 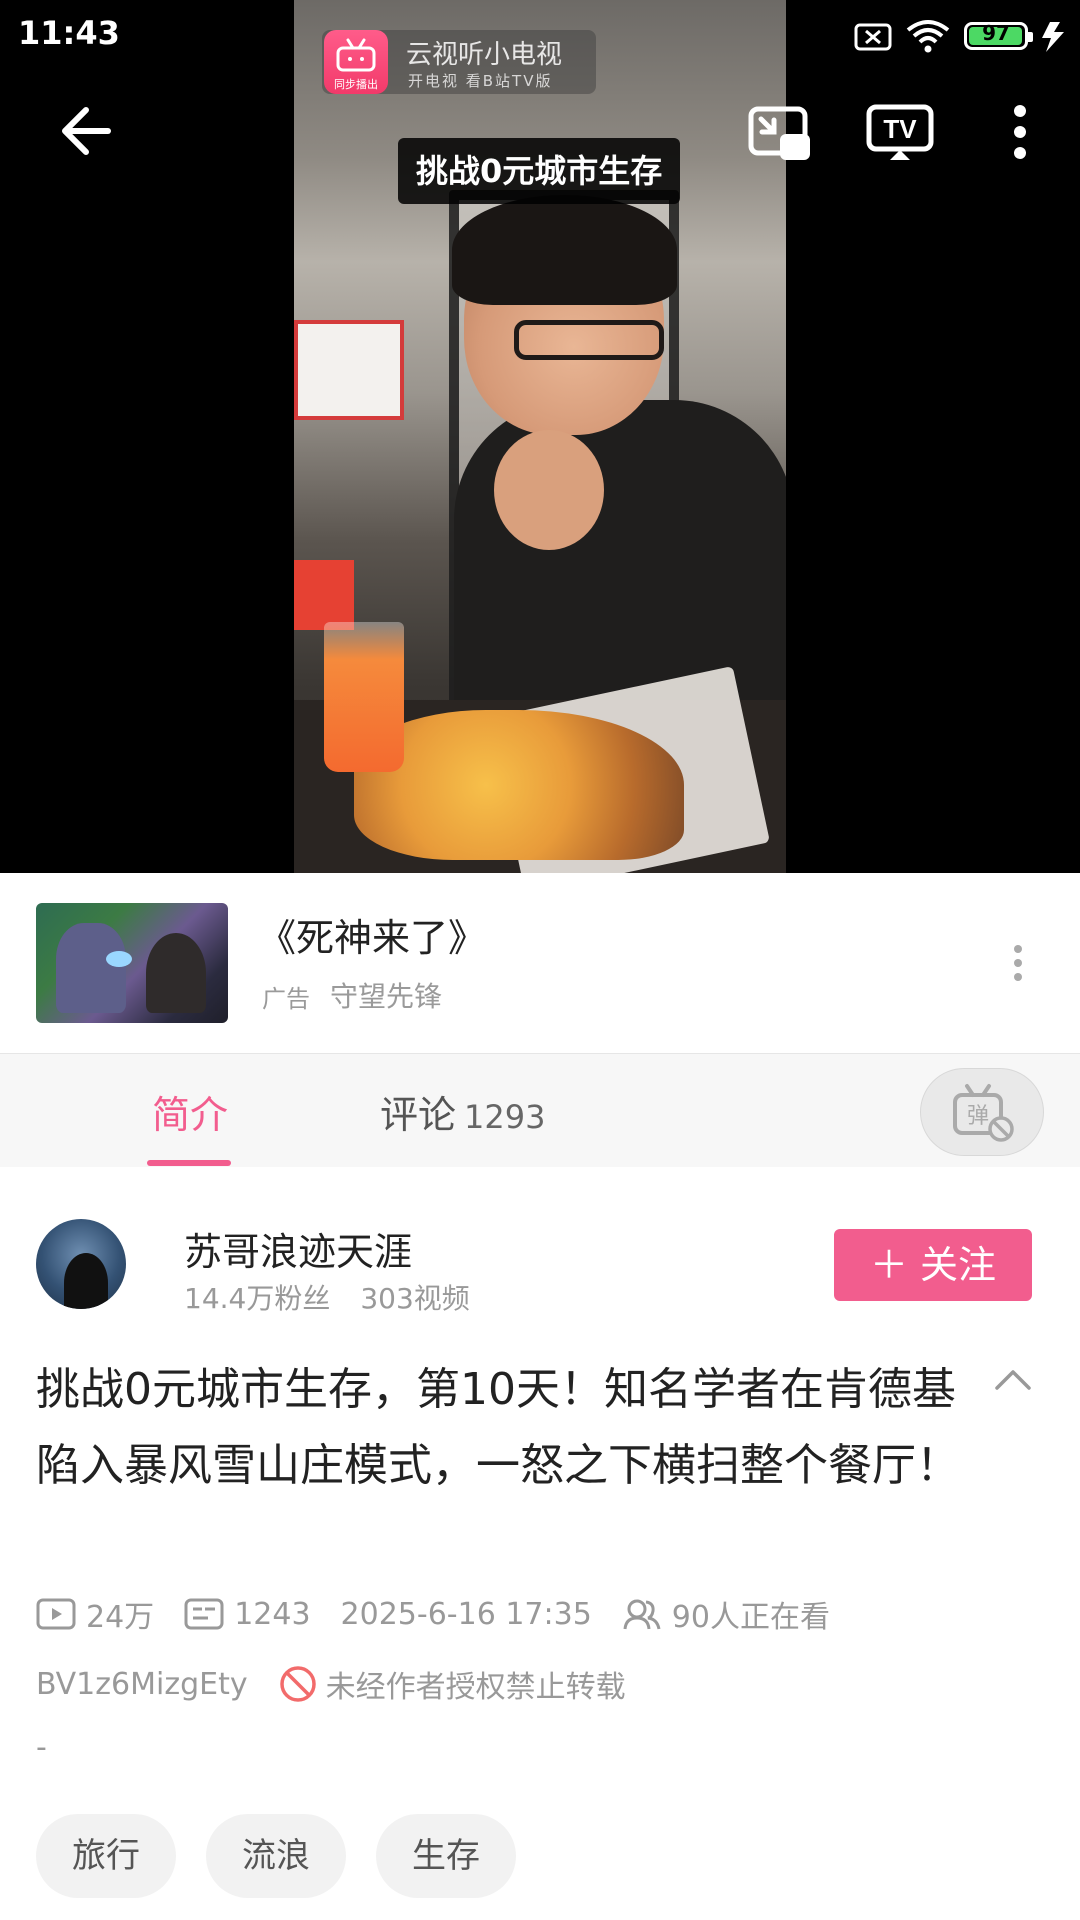 What do you see at coordinates (978, 1116) in the screenshot?
I see `danmaku-glyph: 弹` at bounding box center [978, 1116].